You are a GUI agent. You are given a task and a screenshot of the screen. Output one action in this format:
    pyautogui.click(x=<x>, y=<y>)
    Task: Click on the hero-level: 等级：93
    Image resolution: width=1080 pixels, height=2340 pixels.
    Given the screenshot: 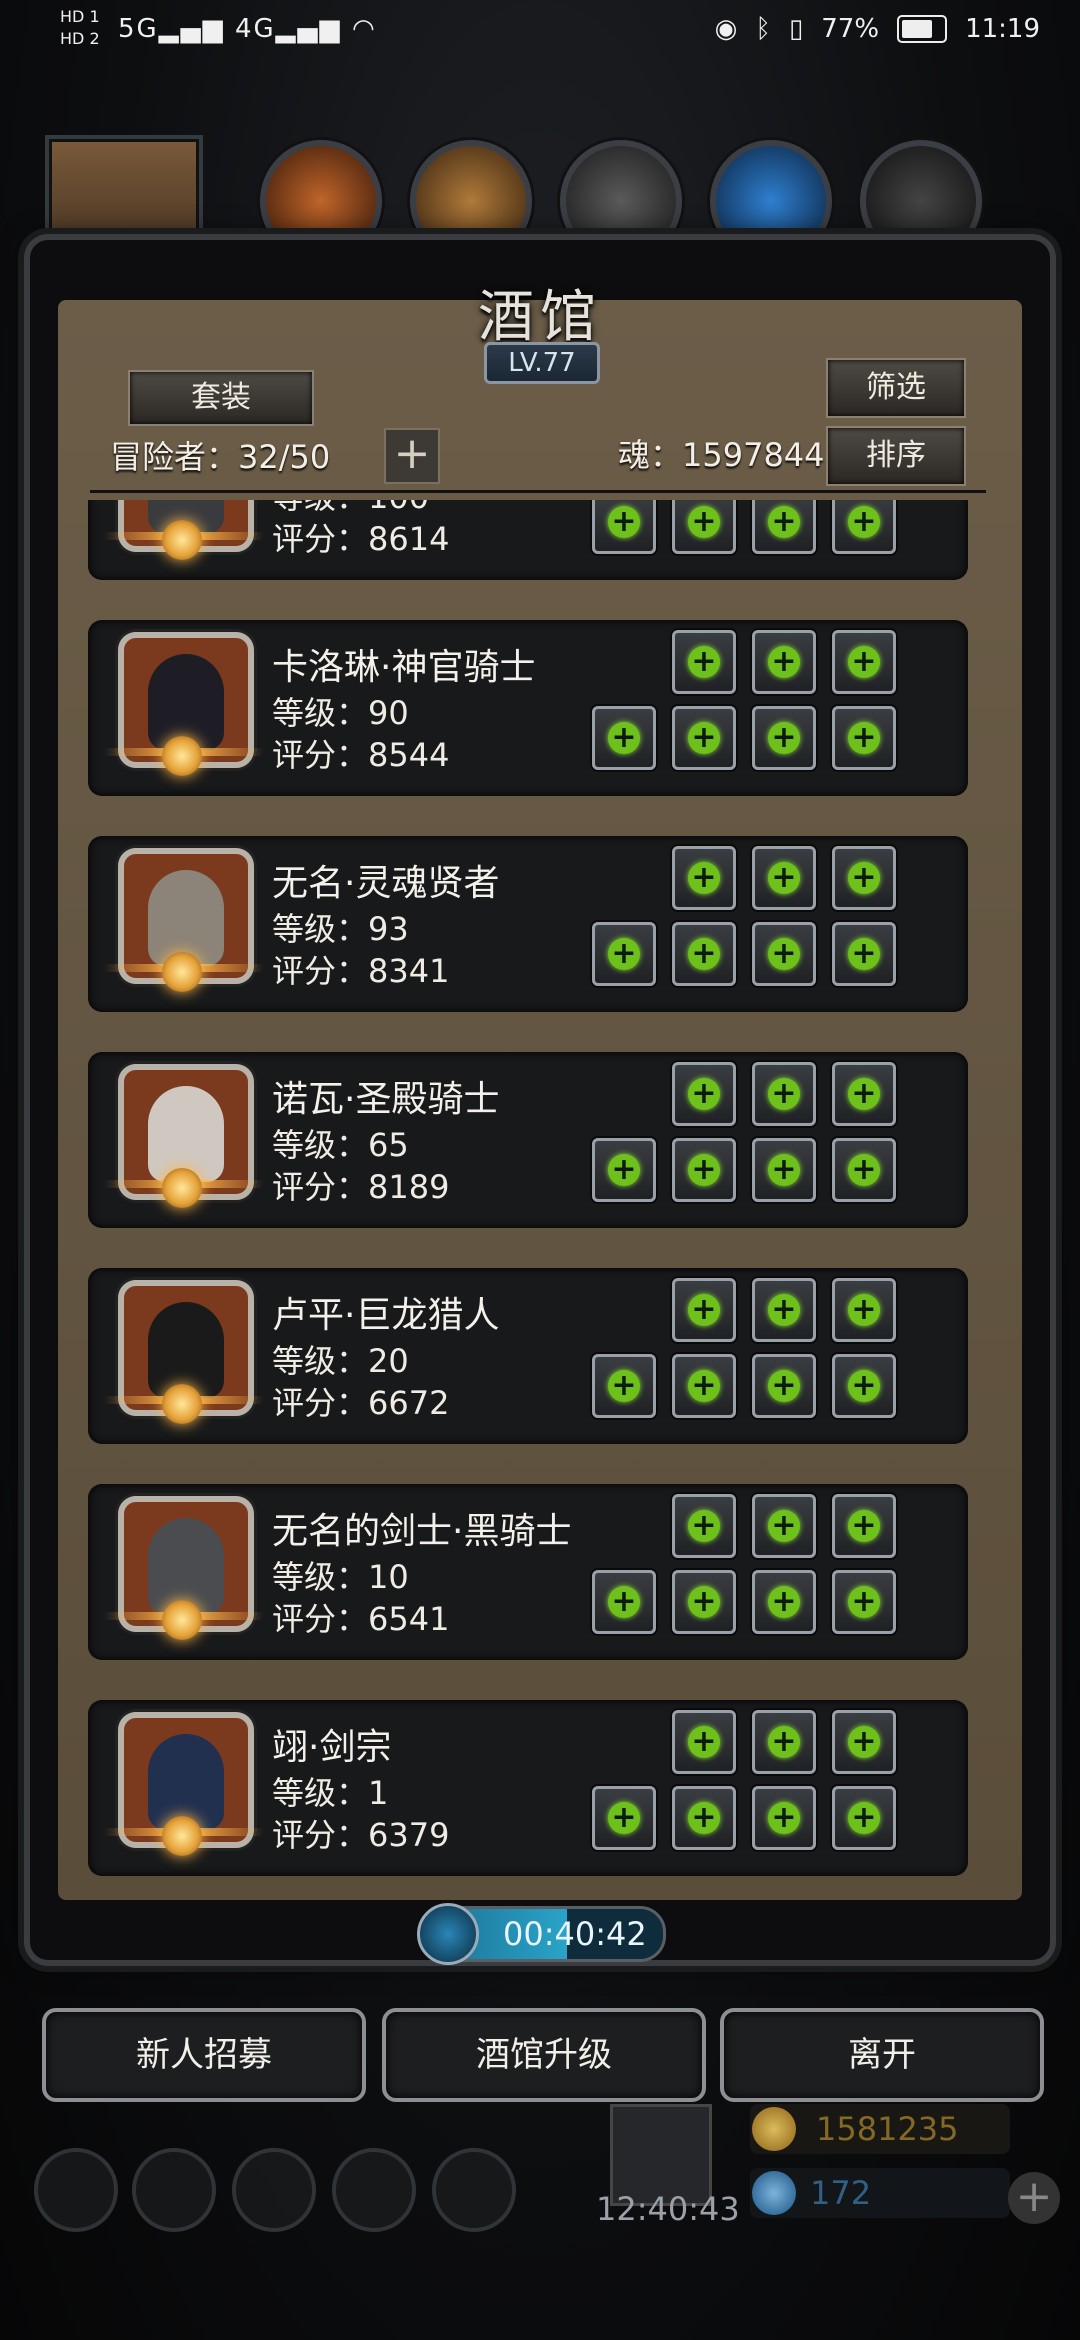 What is the action you would take?
    pyautogui.click(x=340, y=929)
    